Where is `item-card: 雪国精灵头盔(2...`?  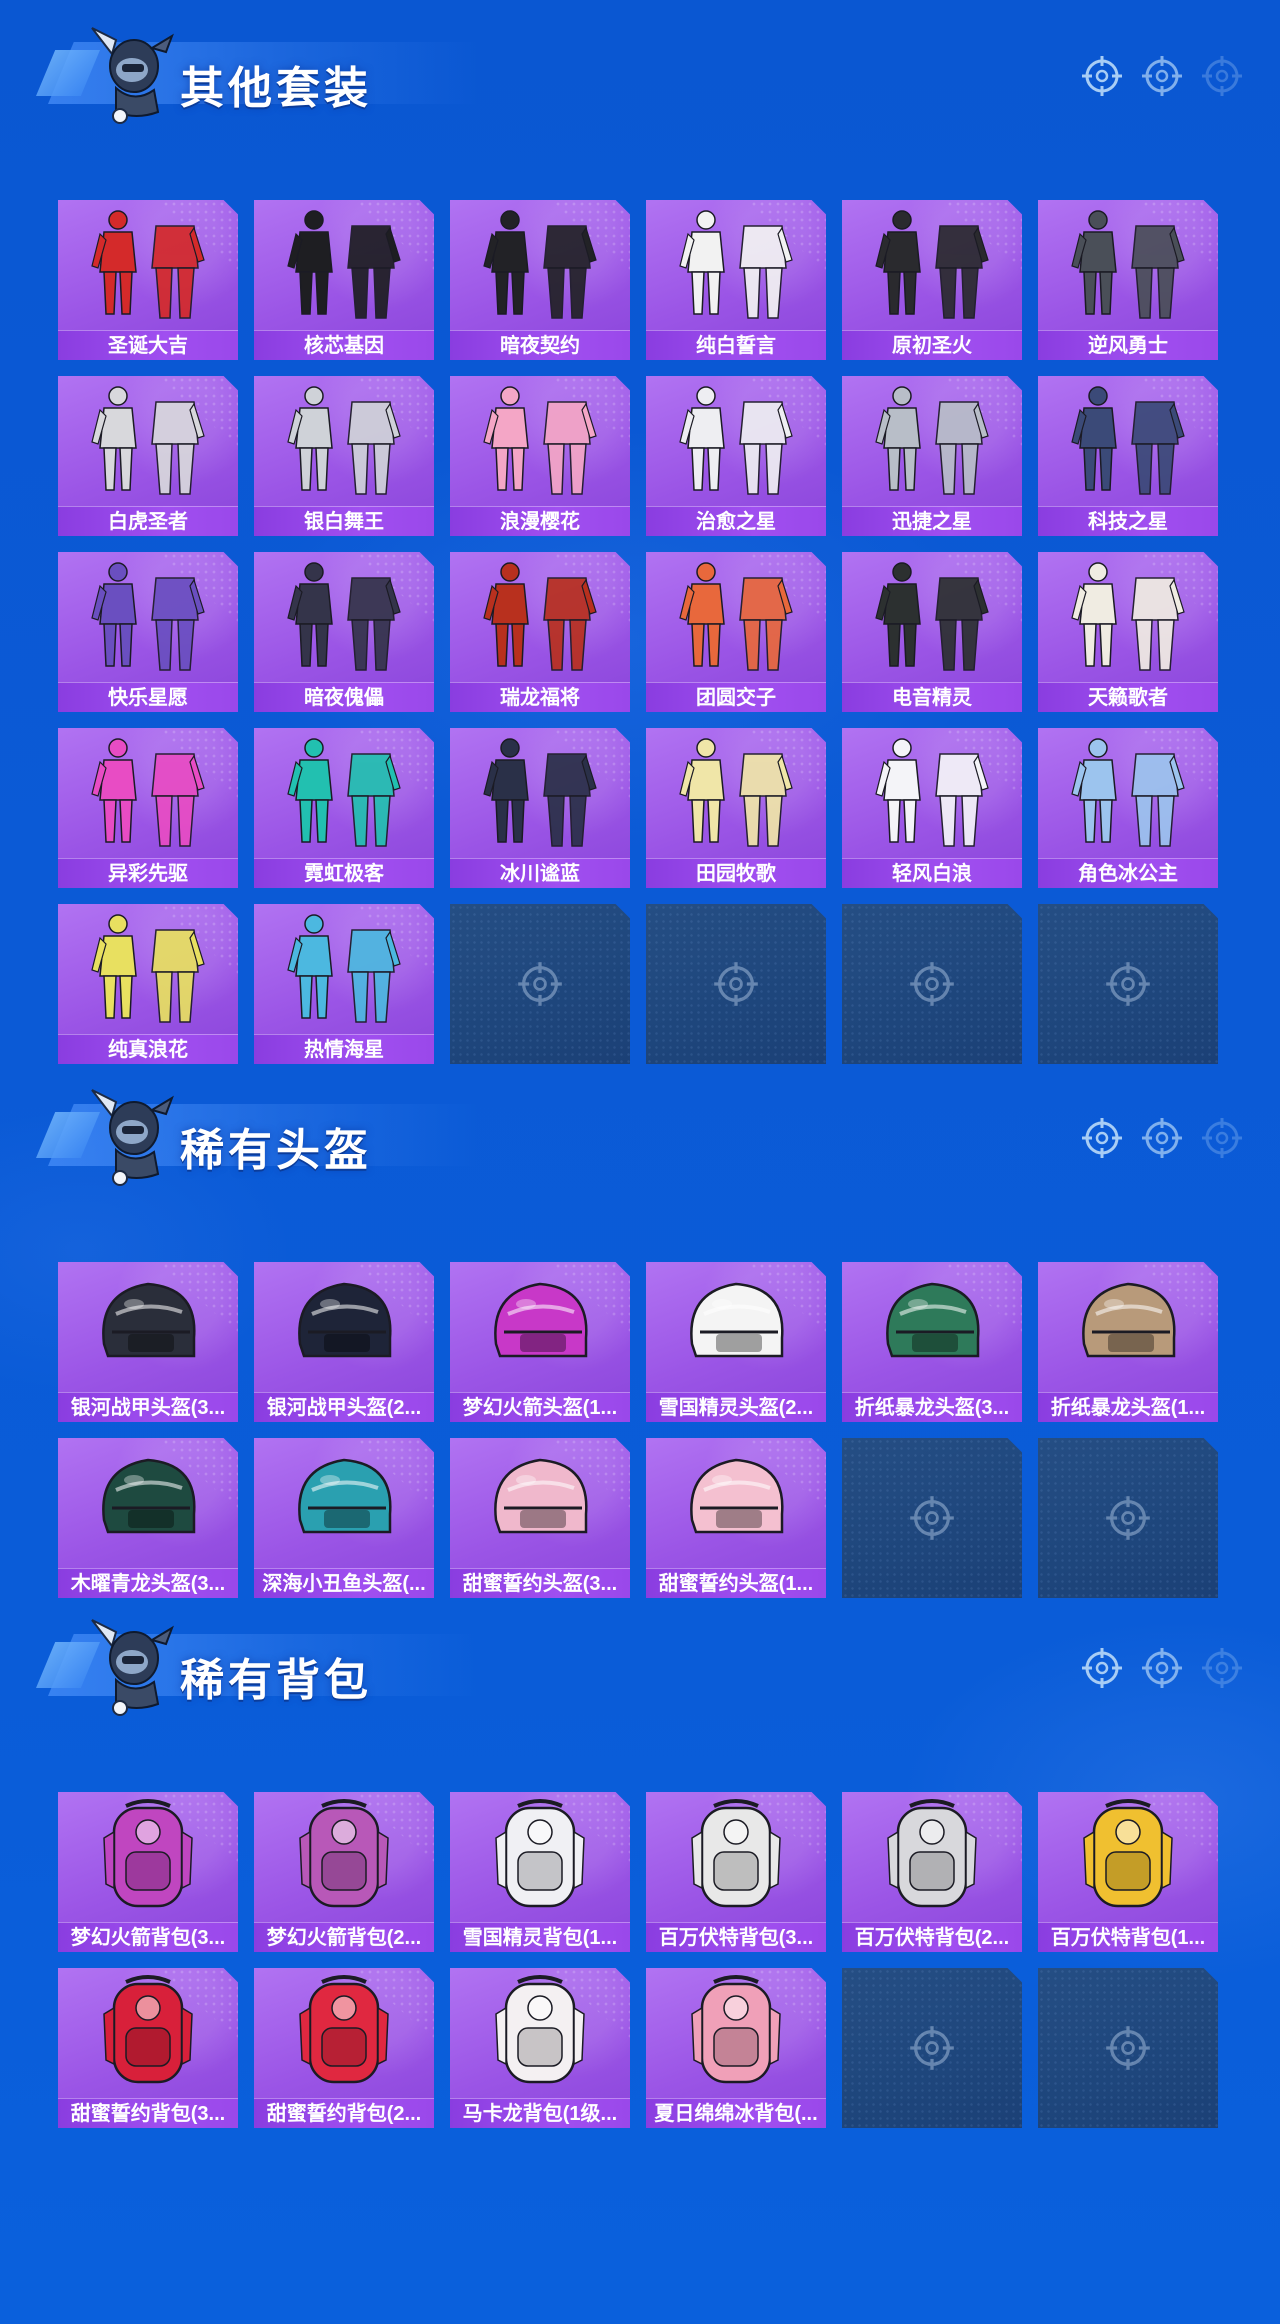
item-card: 雪国精灵头盔(2... is located at coordinates (736, 1342).